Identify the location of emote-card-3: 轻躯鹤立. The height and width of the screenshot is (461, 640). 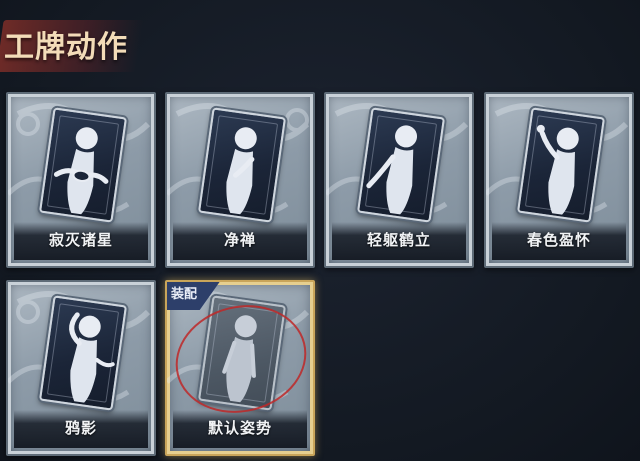
(399, 180).